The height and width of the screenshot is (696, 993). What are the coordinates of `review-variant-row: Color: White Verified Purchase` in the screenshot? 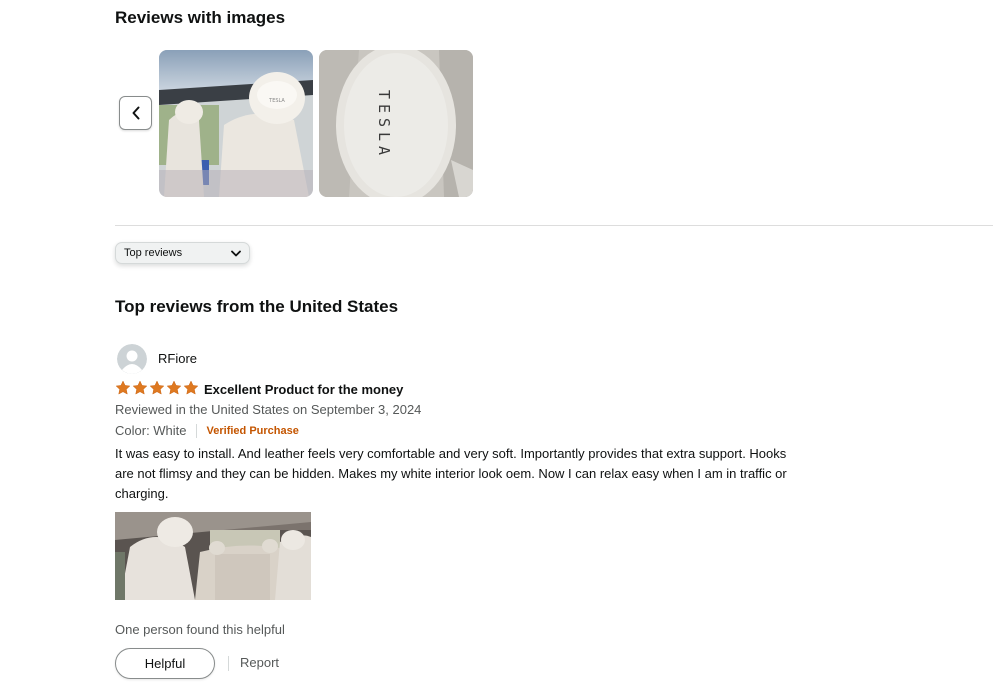 It's located at (207, 430).